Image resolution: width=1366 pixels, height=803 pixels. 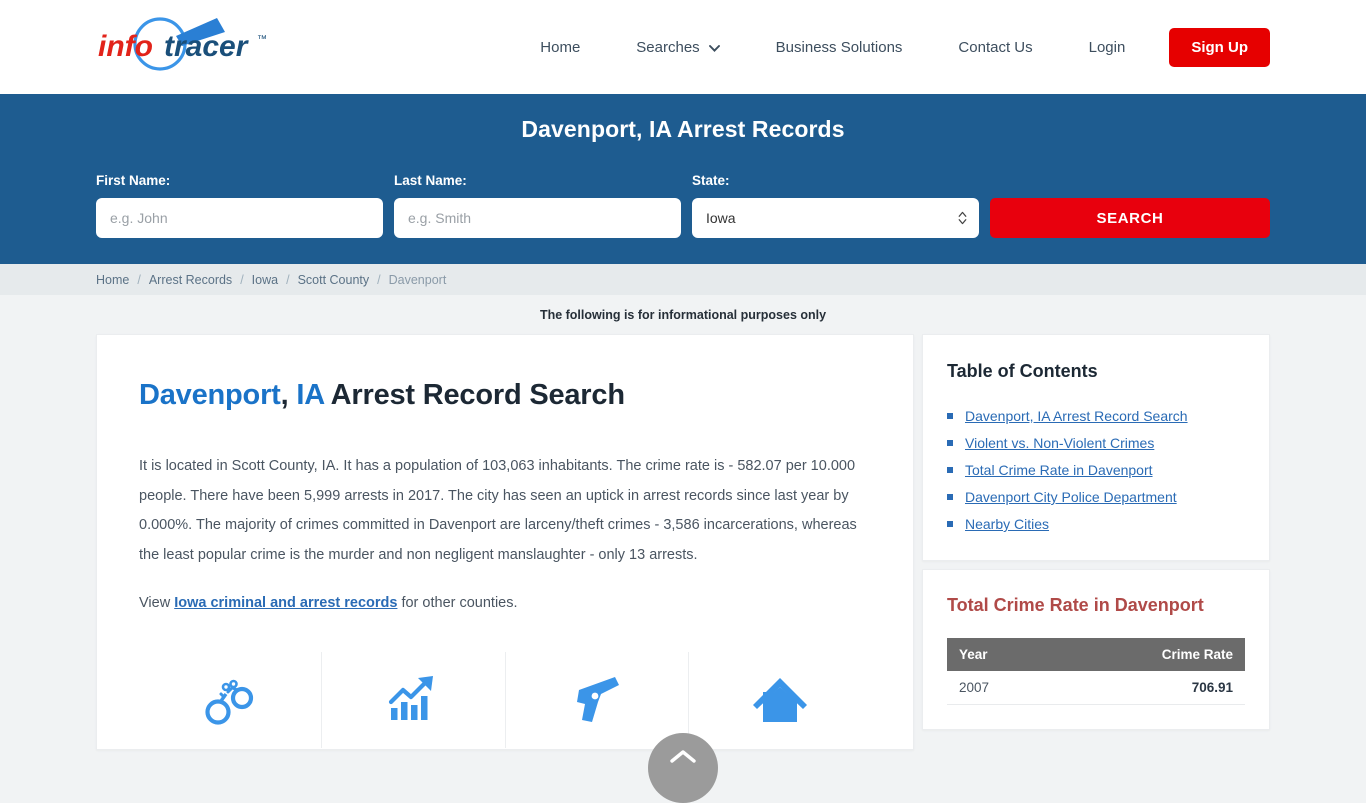 I want to click on magnifier-logo-icon: info tracer ™, so click(x=182, y=44).